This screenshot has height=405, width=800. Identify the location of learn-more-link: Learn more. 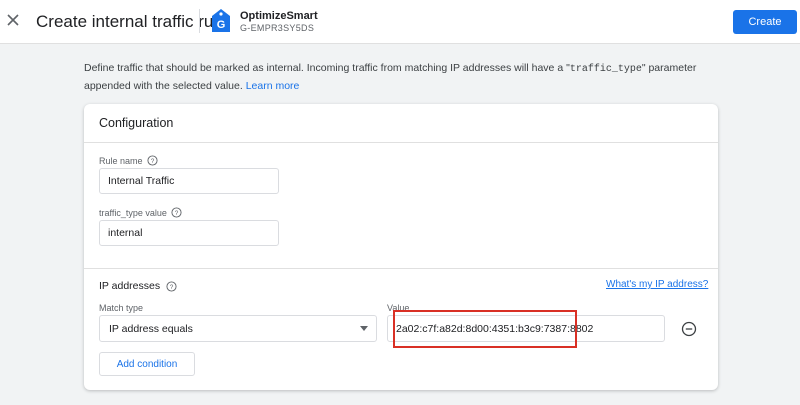
(273, 86).